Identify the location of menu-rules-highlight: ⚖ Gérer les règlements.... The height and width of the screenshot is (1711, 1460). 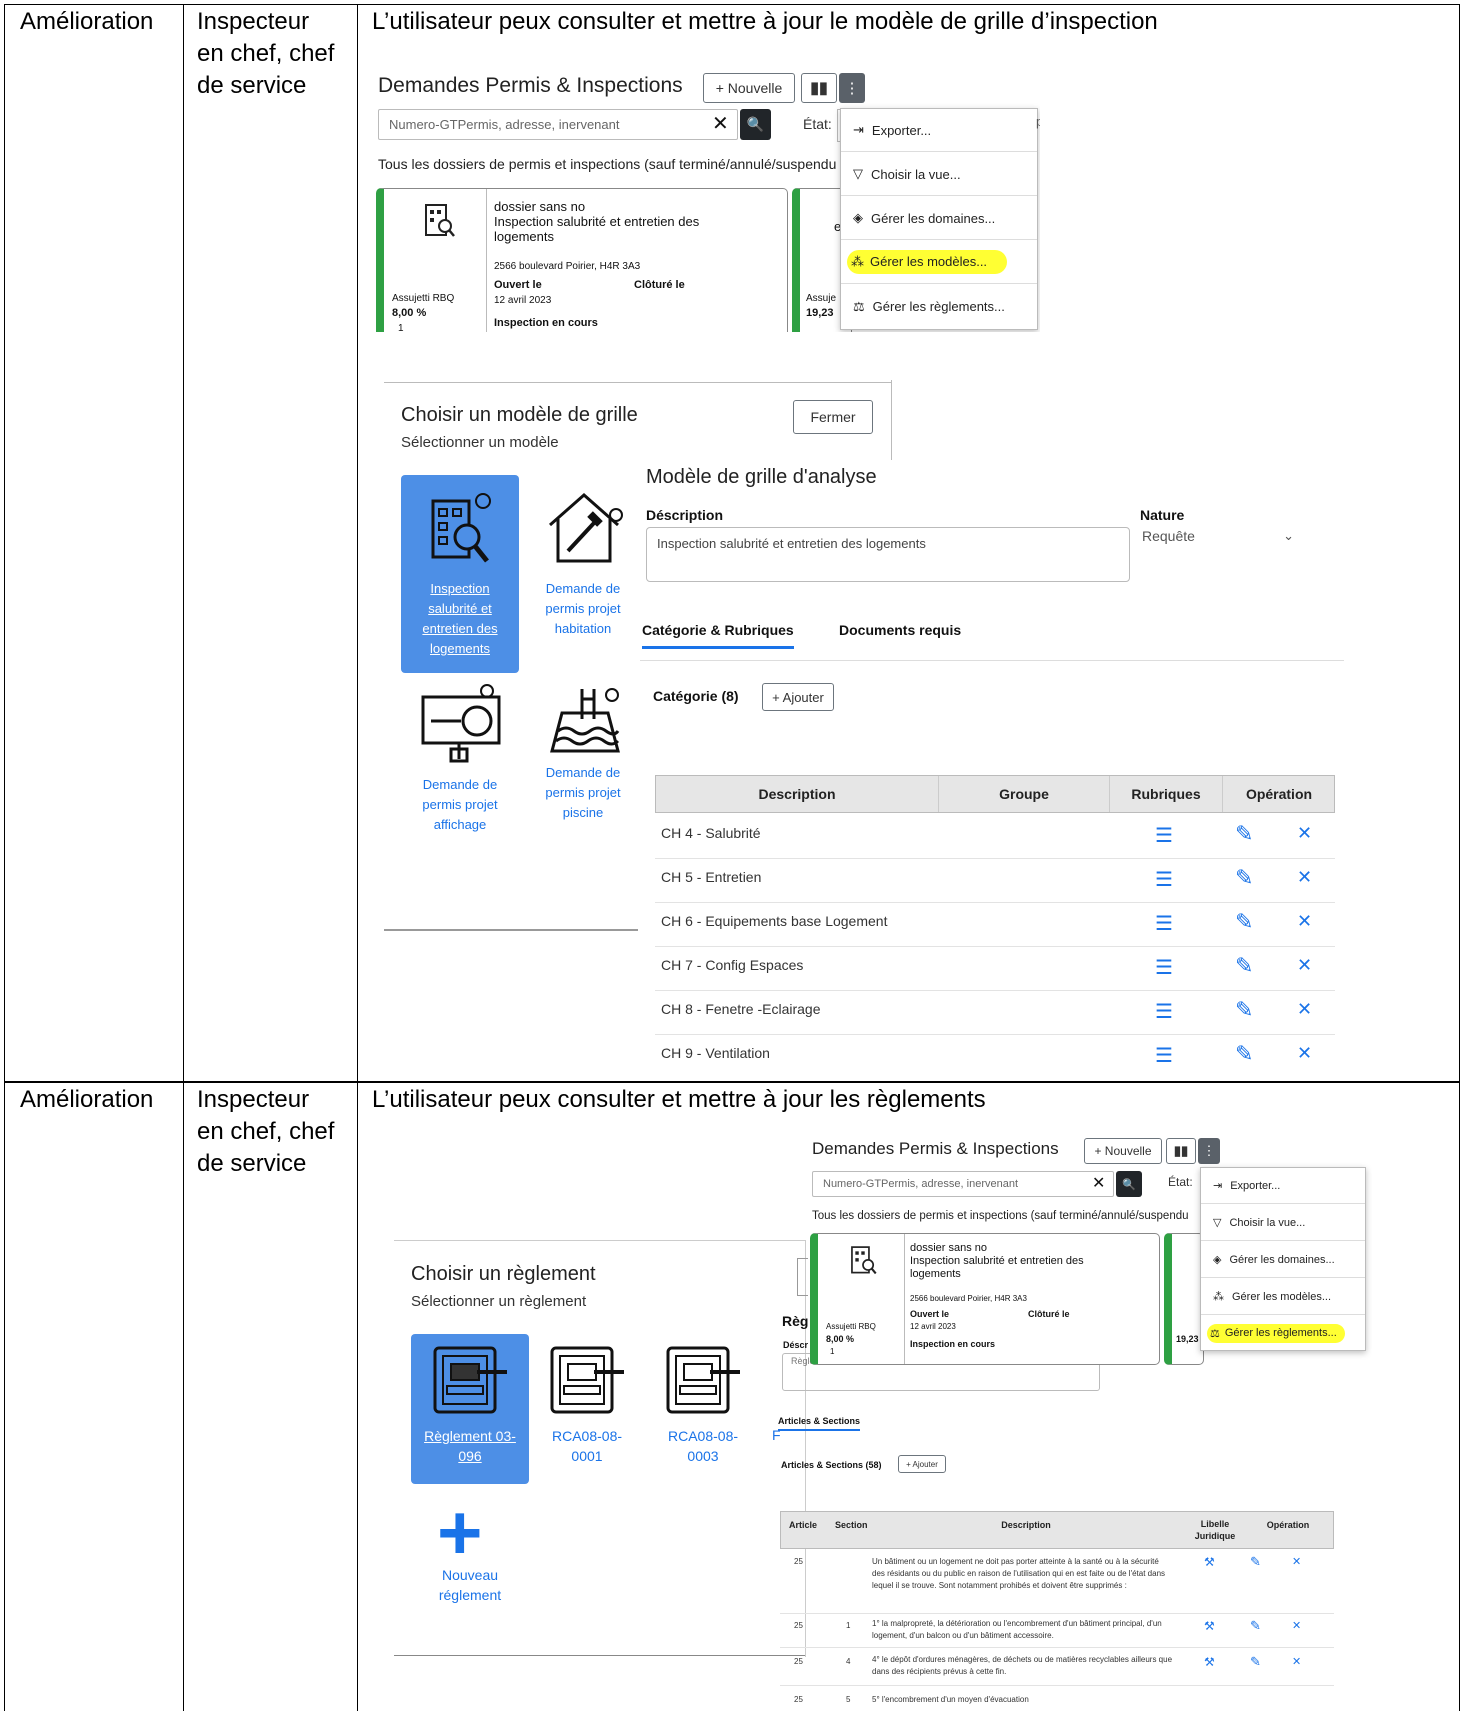
(1276, 1333).